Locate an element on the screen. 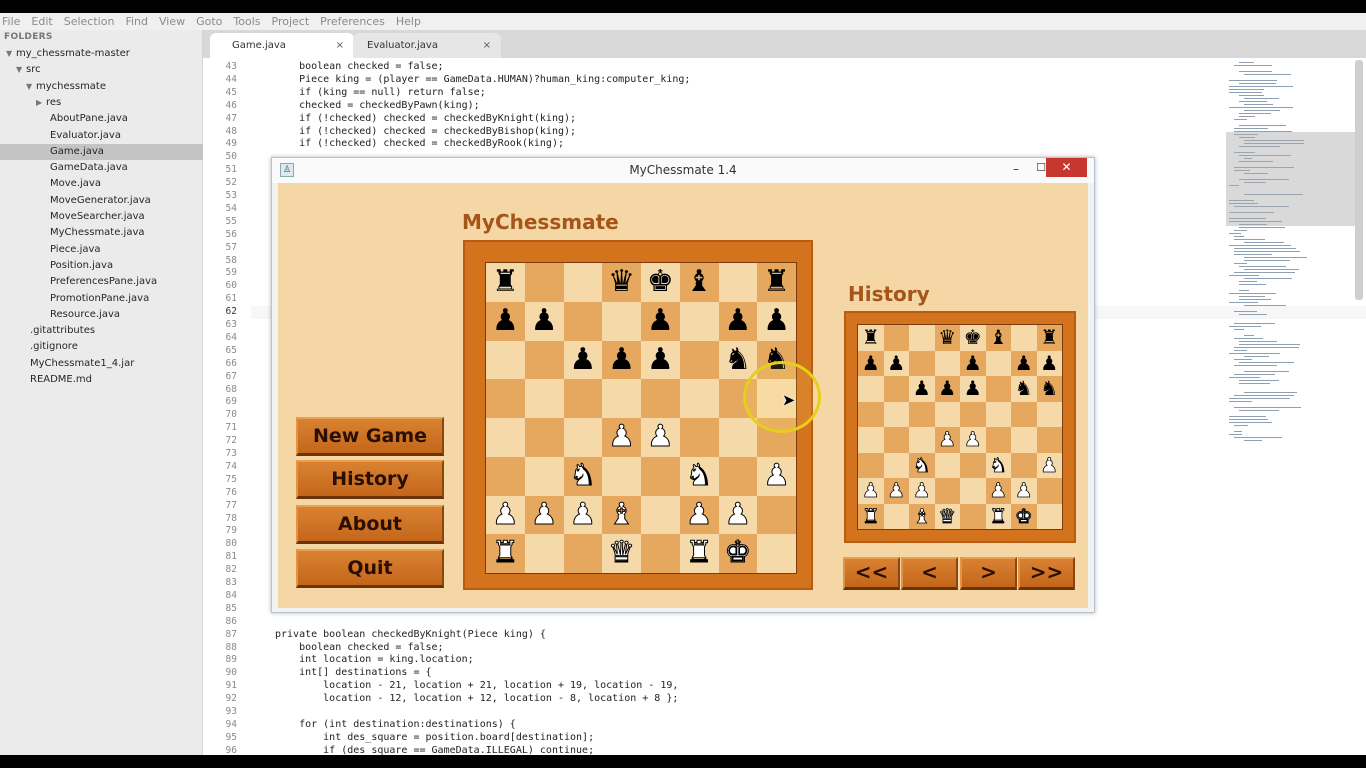  minimize-button: – is located at coordinates (1016, 170).